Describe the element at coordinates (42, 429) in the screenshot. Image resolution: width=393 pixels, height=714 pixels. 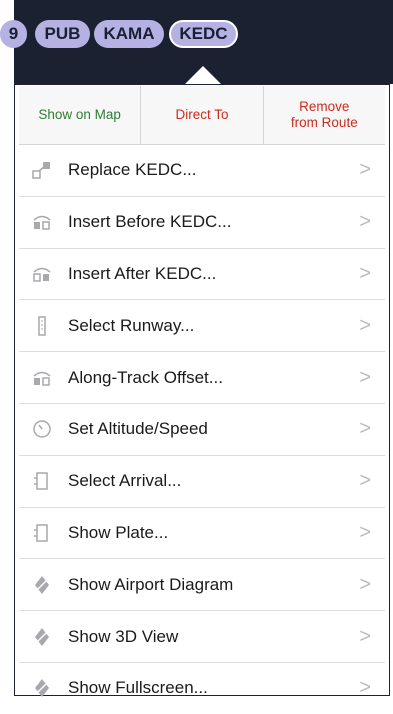
I see `clock-icon` at that location.